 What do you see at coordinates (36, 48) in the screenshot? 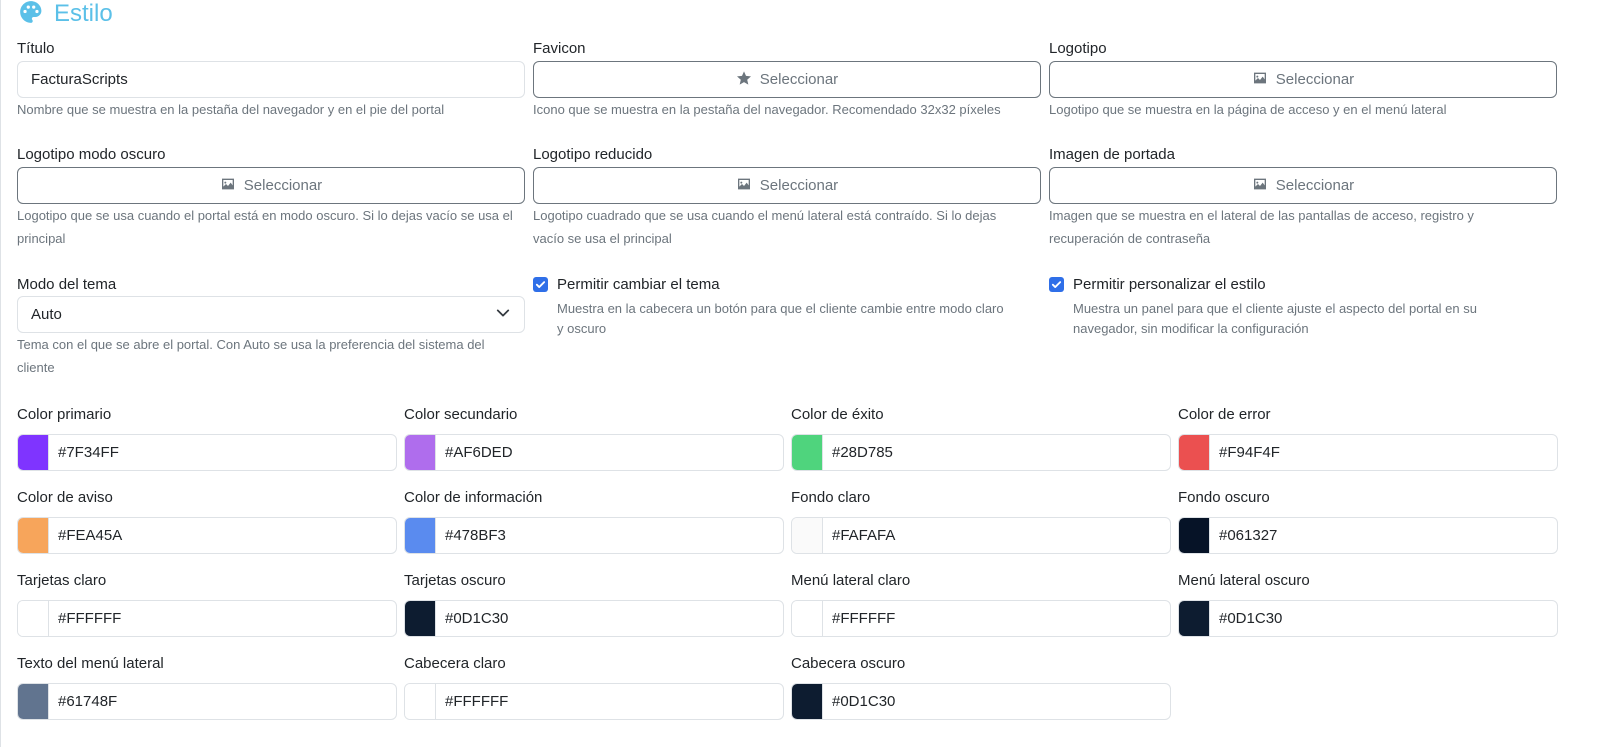
I see `titulo-label: Título` at bounding box center [36, 48].